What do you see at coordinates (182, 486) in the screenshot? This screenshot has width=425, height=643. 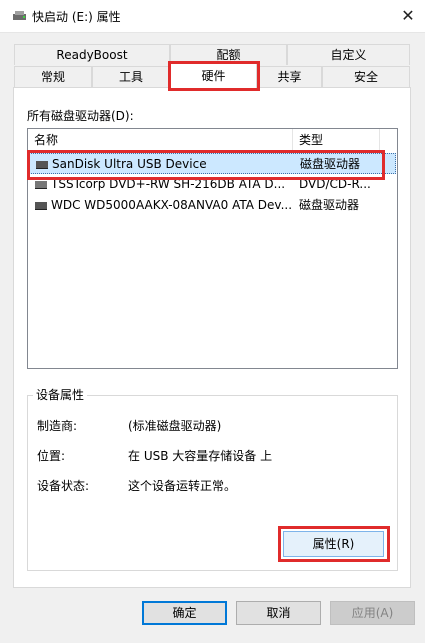 I see `device-status-value: 这个设备运转正常。` at bounding box center [182, 486].